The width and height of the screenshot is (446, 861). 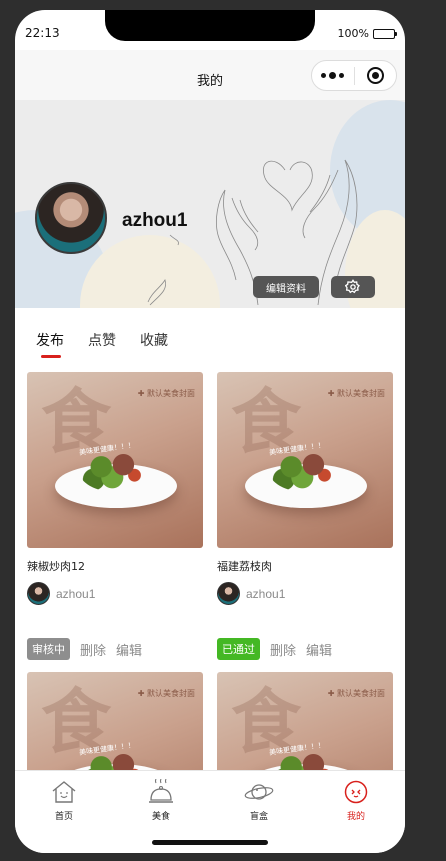 I want to click on post-card: 食 ✚ 默认美食封面 美味更健康！！！ 福建荔枝肉 azhou1, so click(x=305, y=488).